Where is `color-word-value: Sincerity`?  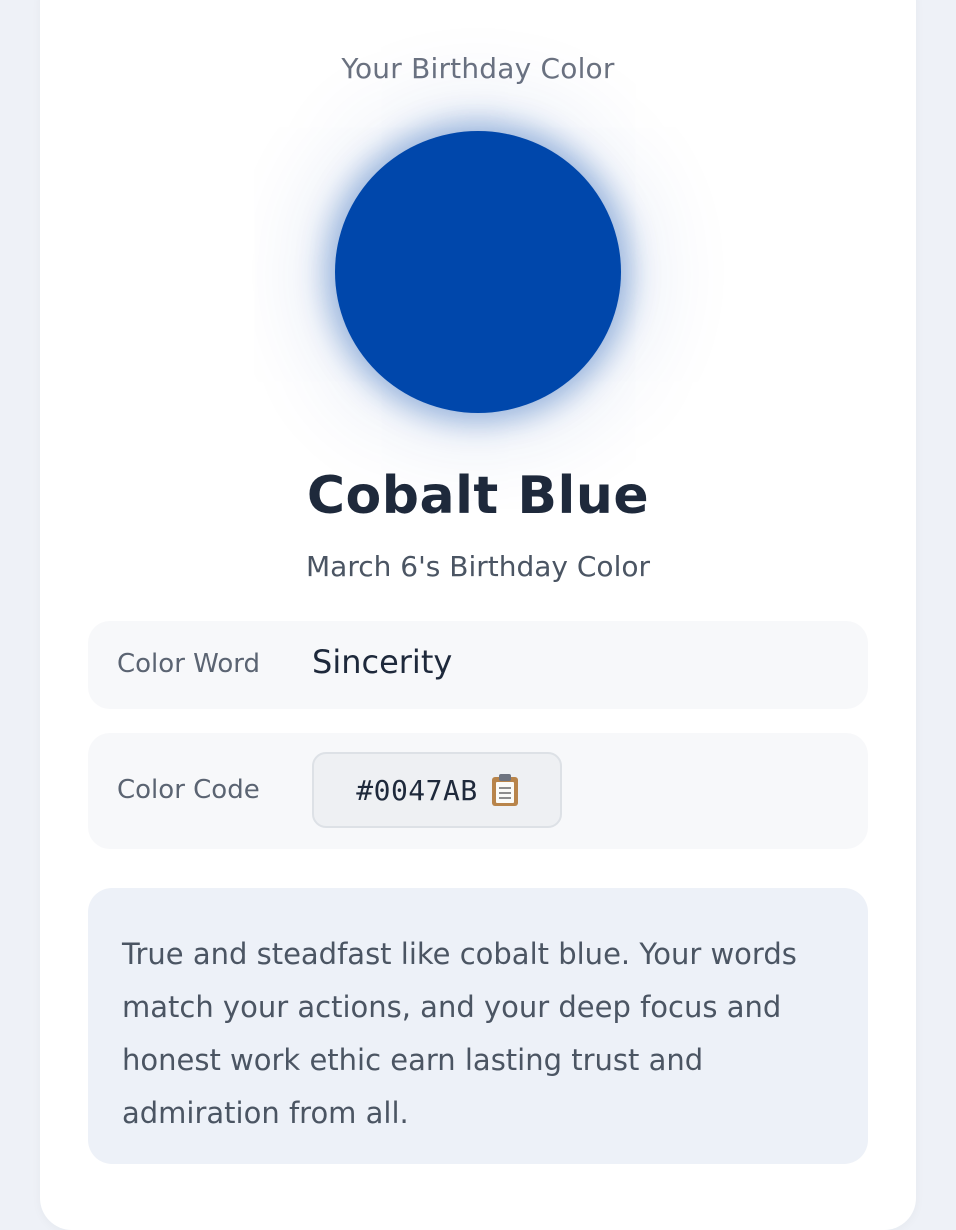
color-word-value: Sincerity is located at coordinates (382, 662).